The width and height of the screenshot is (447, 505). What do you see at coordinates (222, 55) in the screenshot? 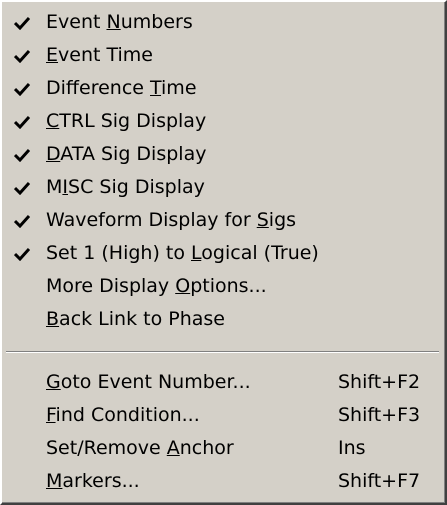
I see `menu-item-event-time: Event Time` at bounding box center [222, 55].